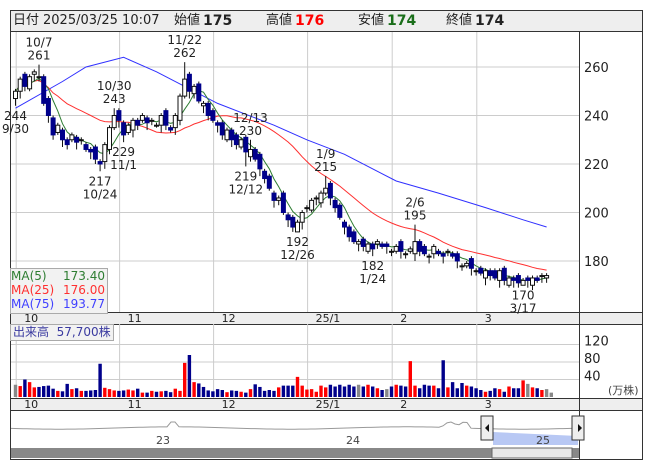 The image size is (653, 470). I want to click on volume-tick-label: 40, so click(592, 377).